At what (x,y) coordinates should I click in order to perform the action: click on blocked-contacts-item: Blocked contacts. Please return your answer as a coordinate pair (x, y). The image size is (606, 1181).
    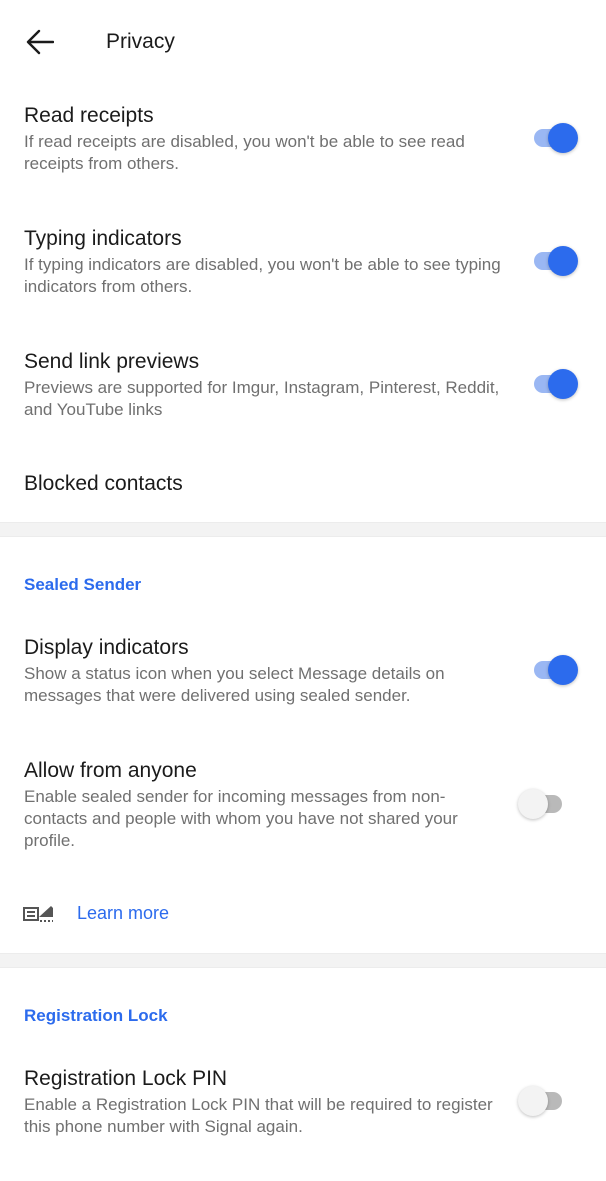
    Looking at the image, I should click on (303, 486).